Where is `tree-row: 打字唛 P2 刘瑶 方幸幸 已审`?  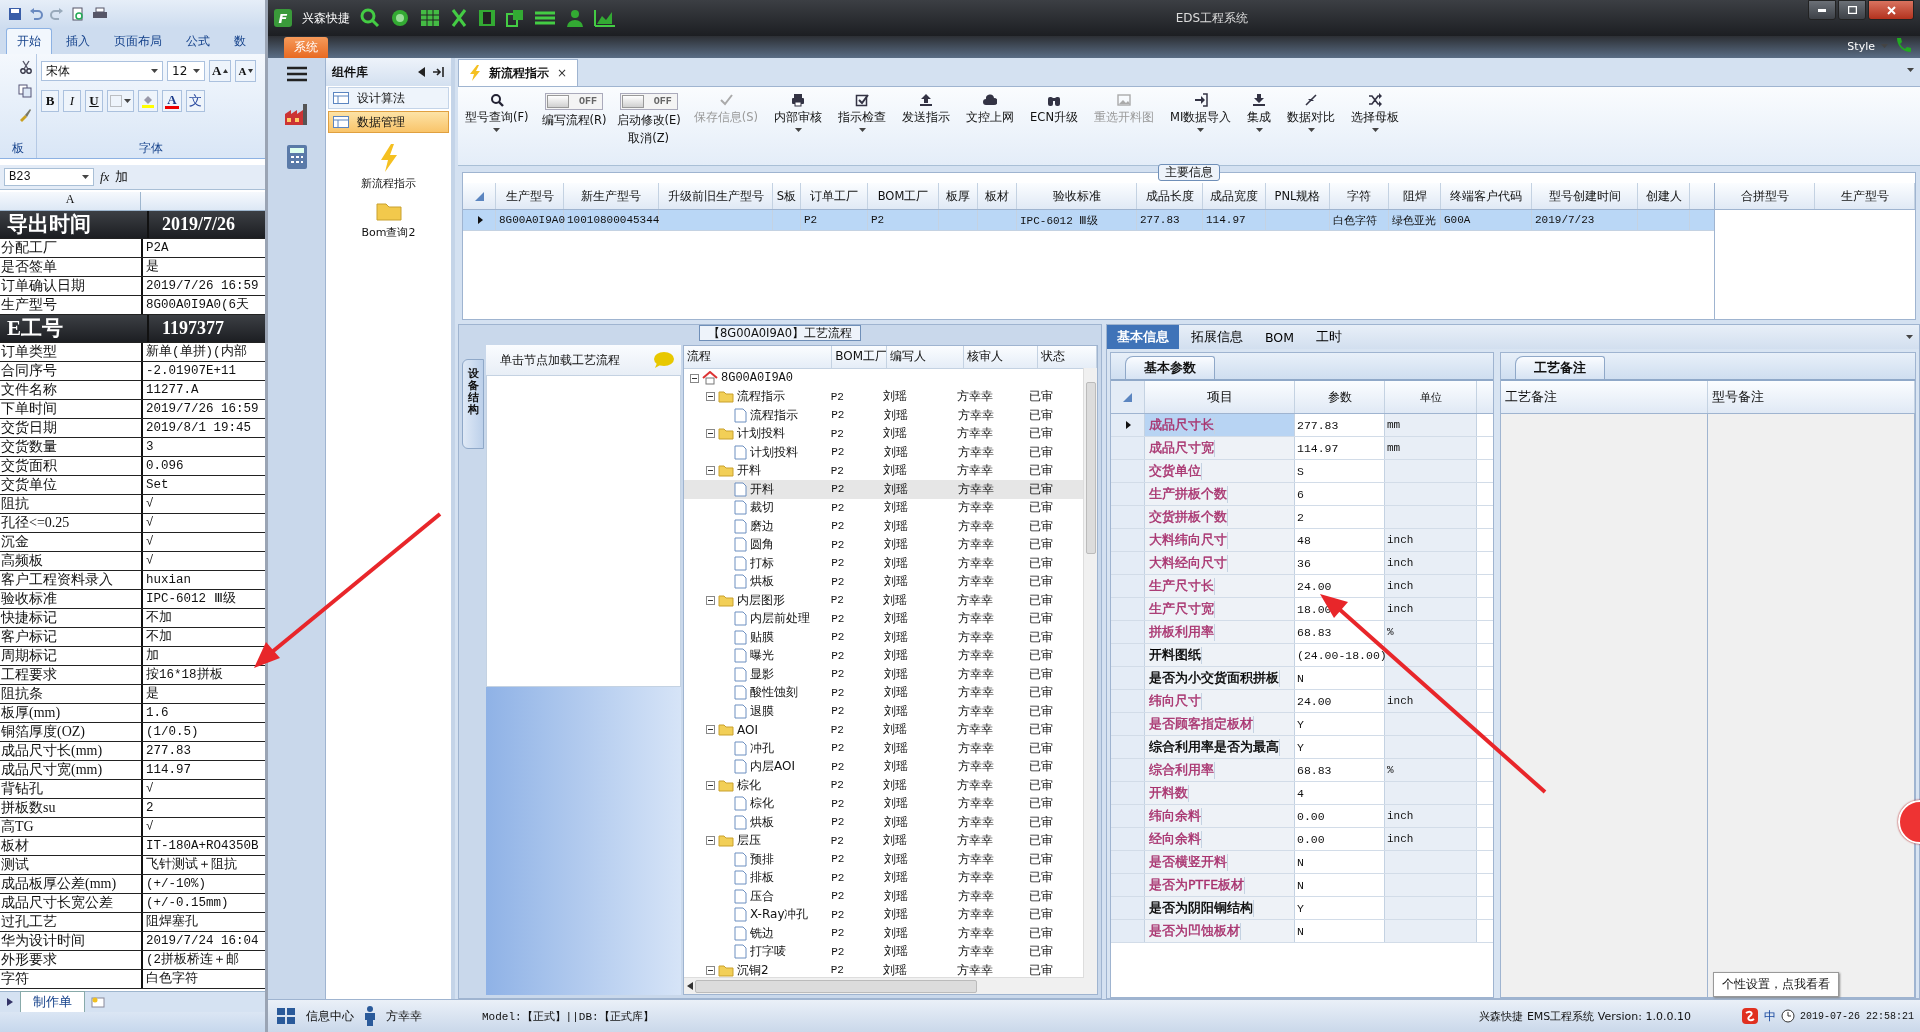
tree-row: 打字唛 P2 刘瑶 方幸幸 已审 is located at coordinates (883, 951).